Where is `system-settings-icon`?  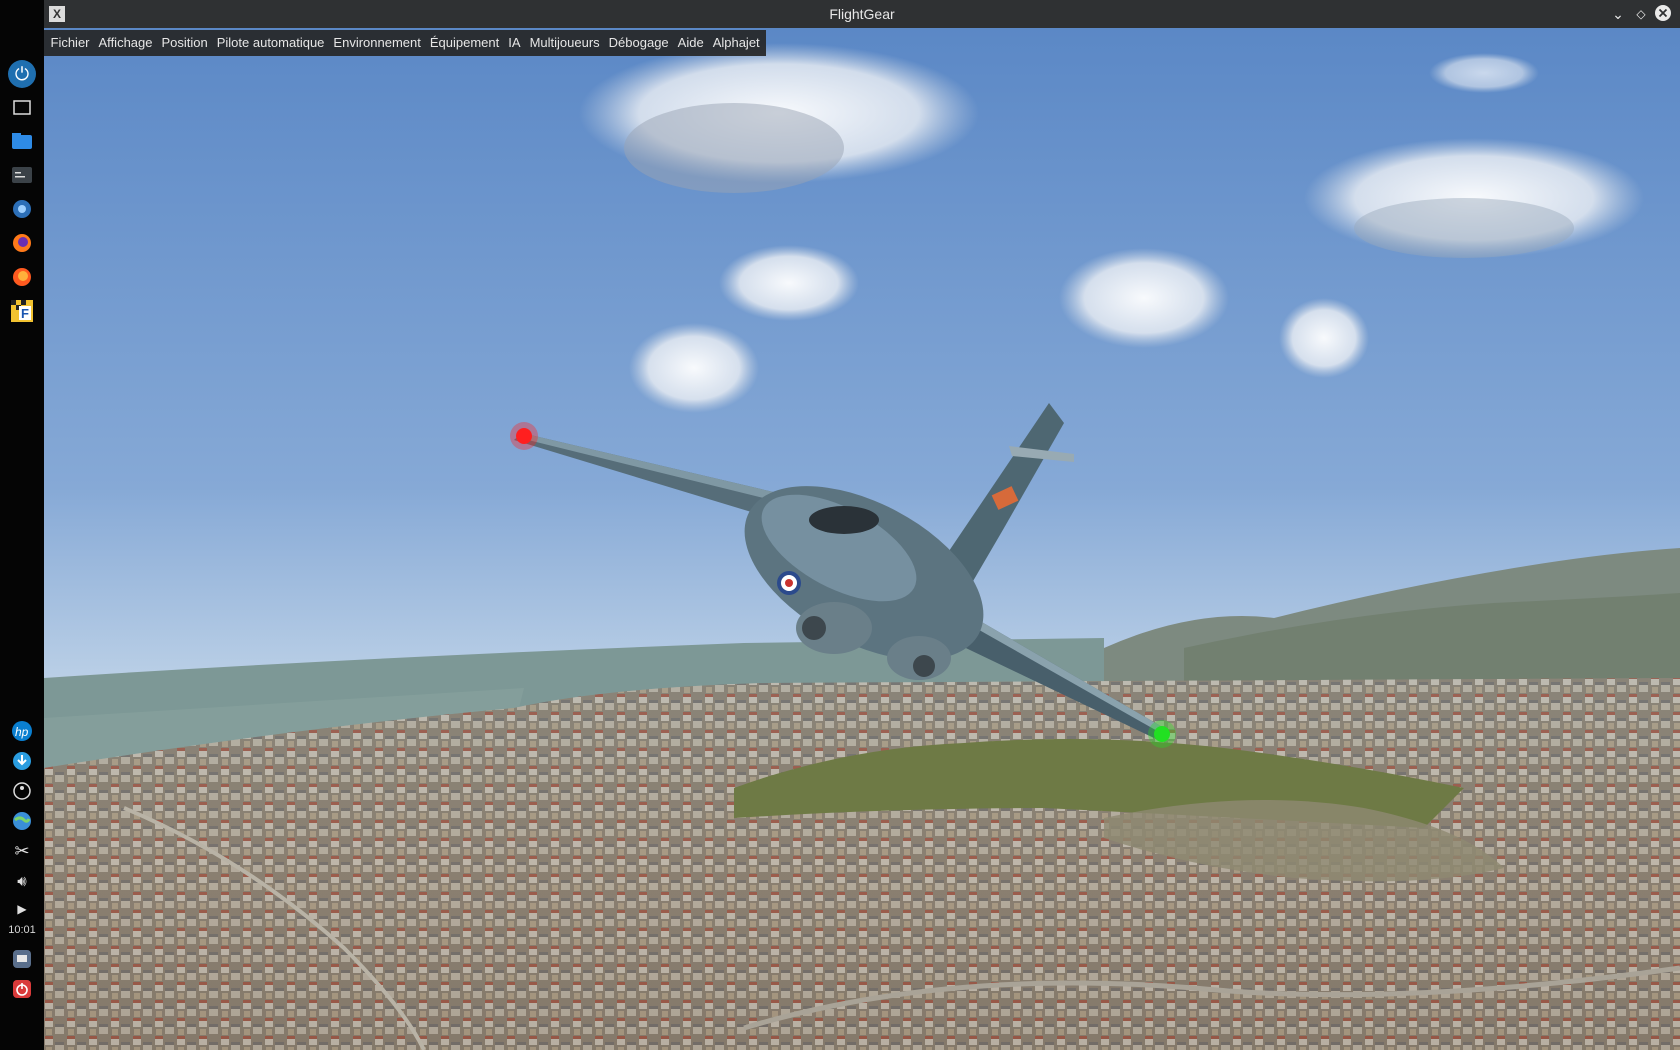 system-settings-icon is located at coordinates (22, 209).